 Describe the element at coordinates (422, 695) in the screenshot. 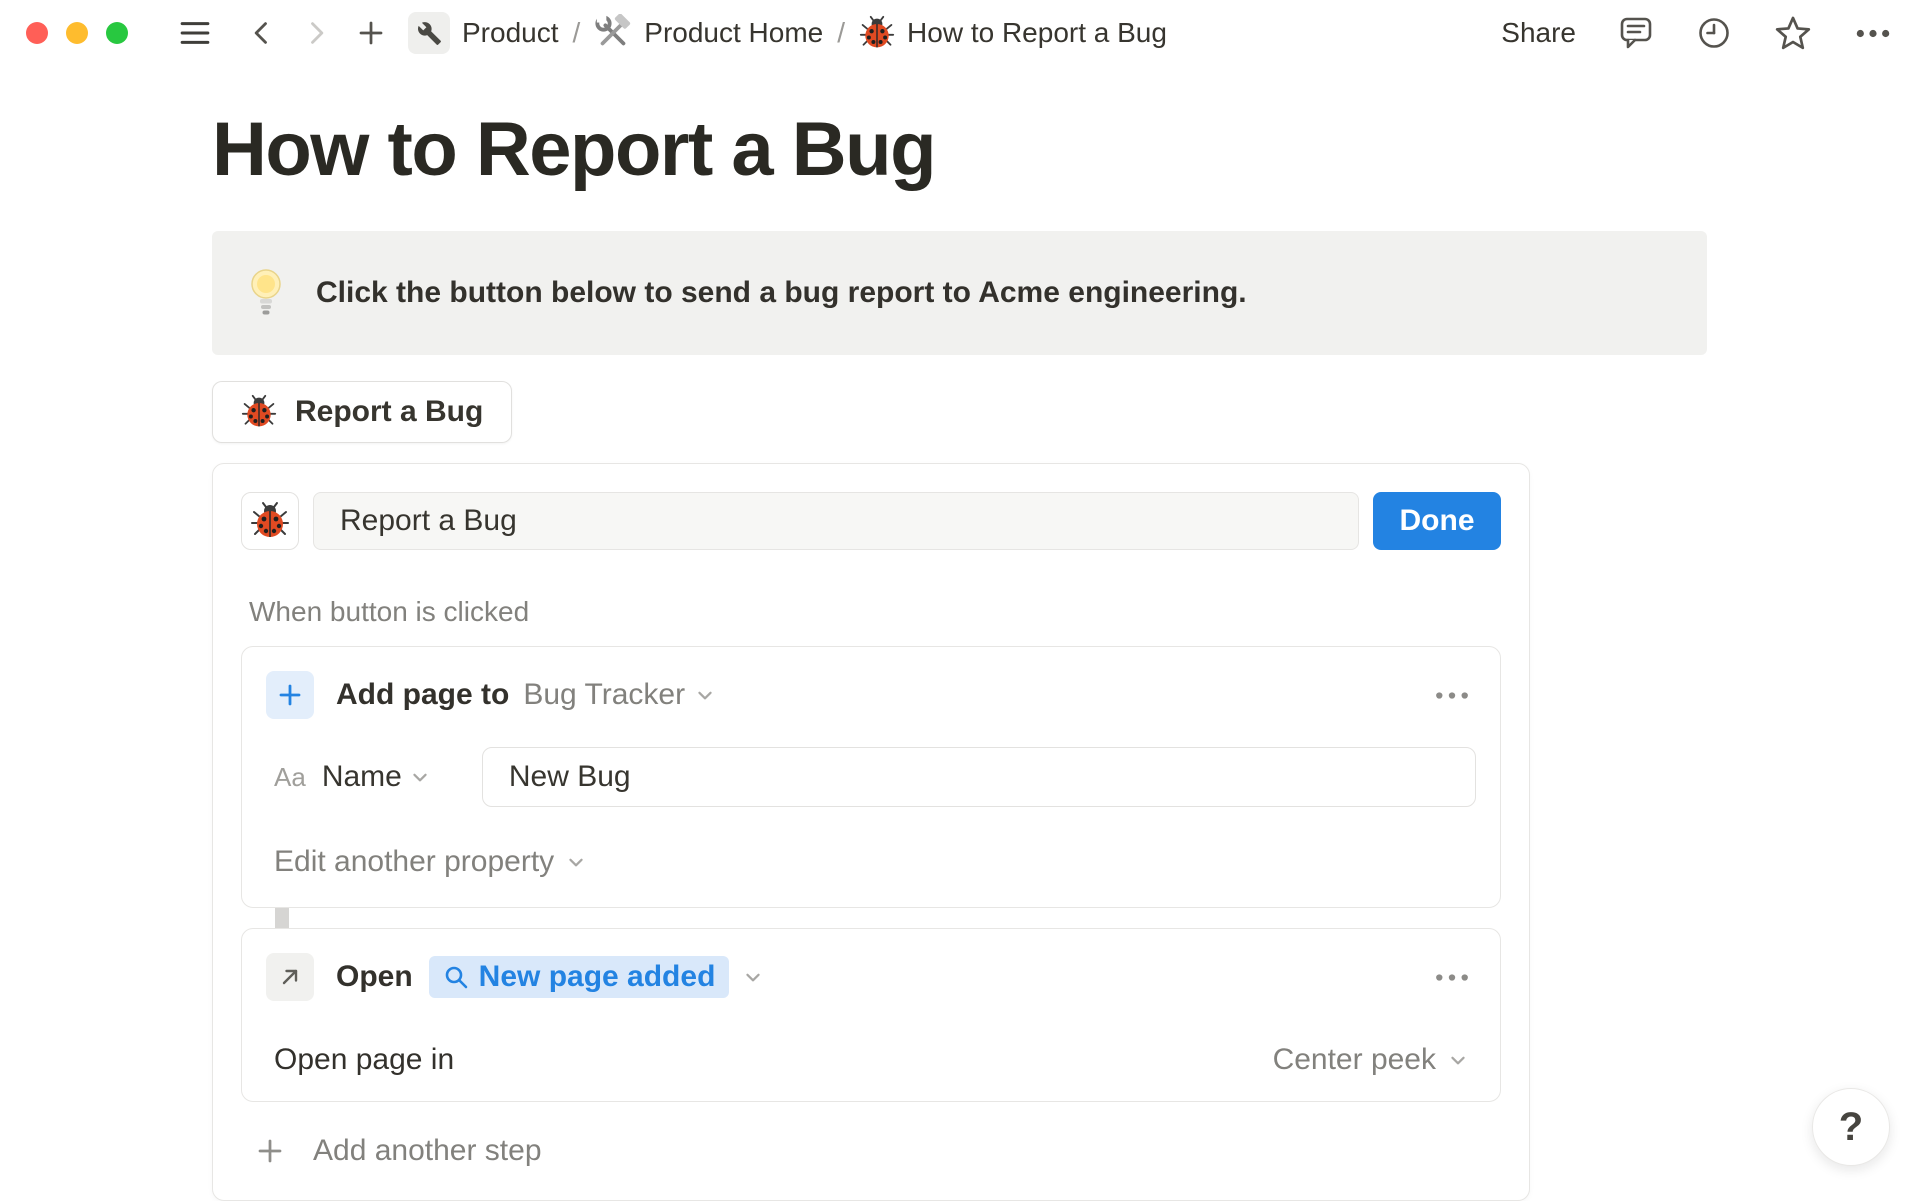

I see `step-action-label: Add page to` at that location.